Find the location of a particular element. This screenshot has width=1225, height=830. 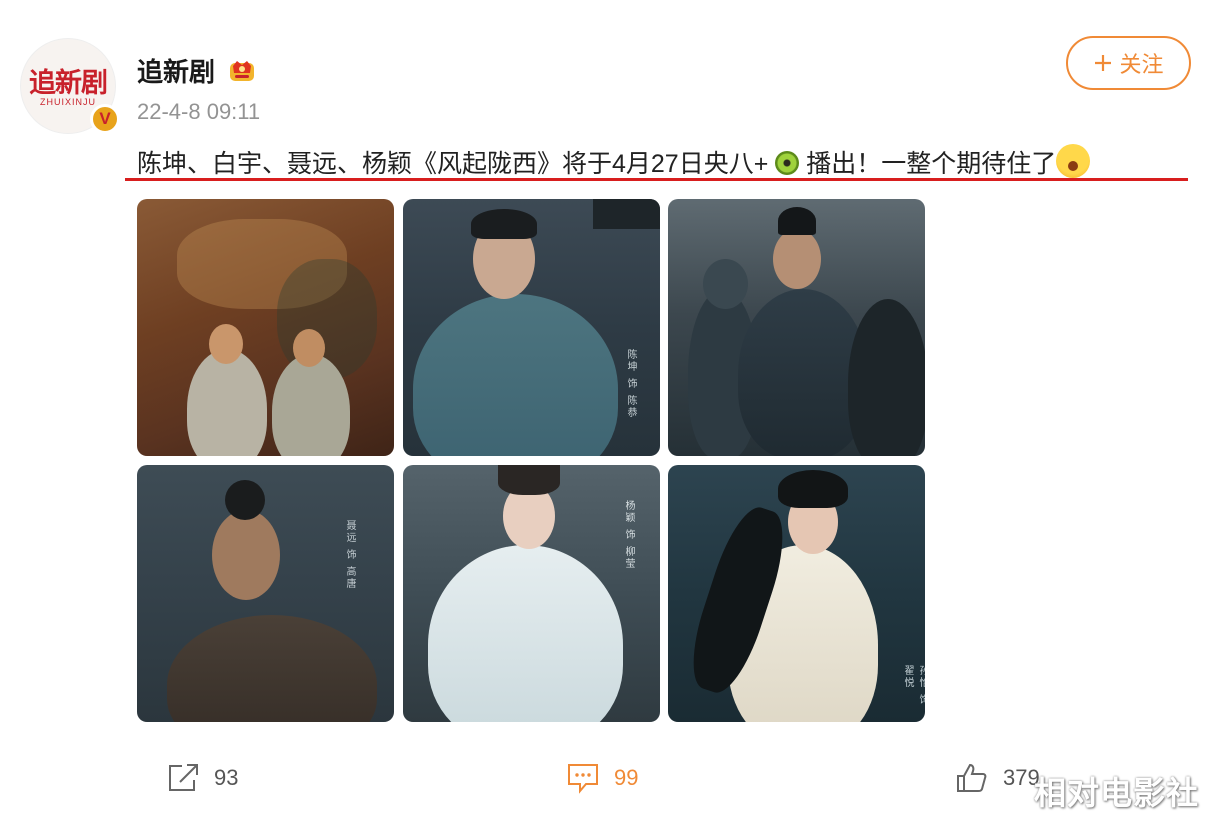

like-action: 379 is located at coordinates (997, 778).